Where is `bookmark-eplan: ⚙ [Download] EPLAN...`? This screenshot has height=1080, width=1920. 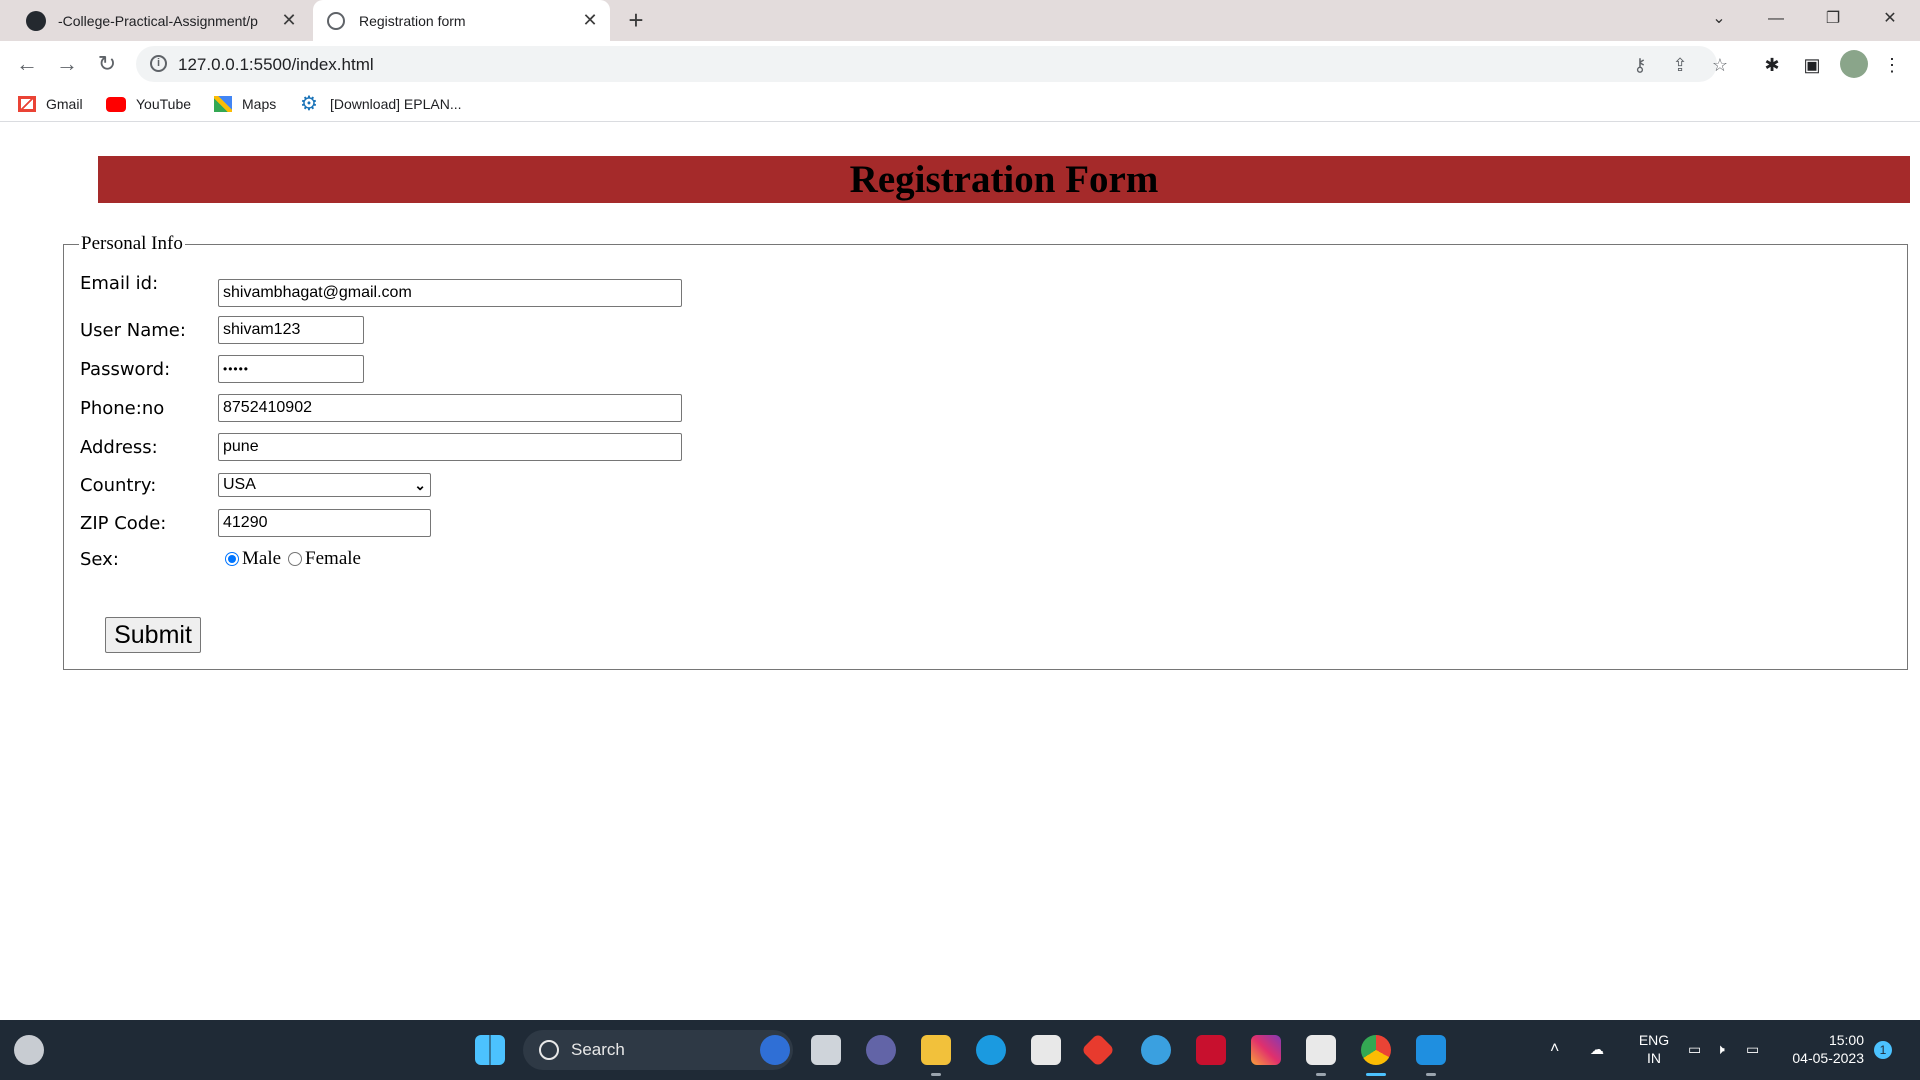 bookmark-eplan: ⚙ [Download] EPLAN... is located at coordinates (381, 104).